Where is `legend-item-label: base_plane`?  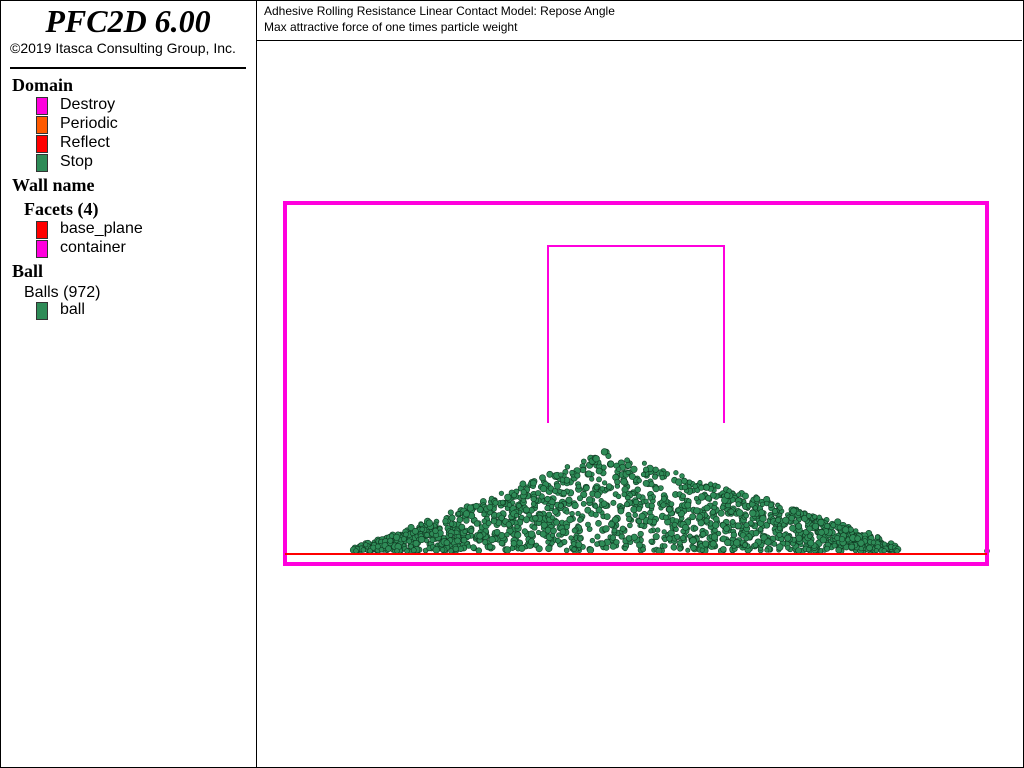
legend-item-label: base_plane is located at coordinates (101, 228).